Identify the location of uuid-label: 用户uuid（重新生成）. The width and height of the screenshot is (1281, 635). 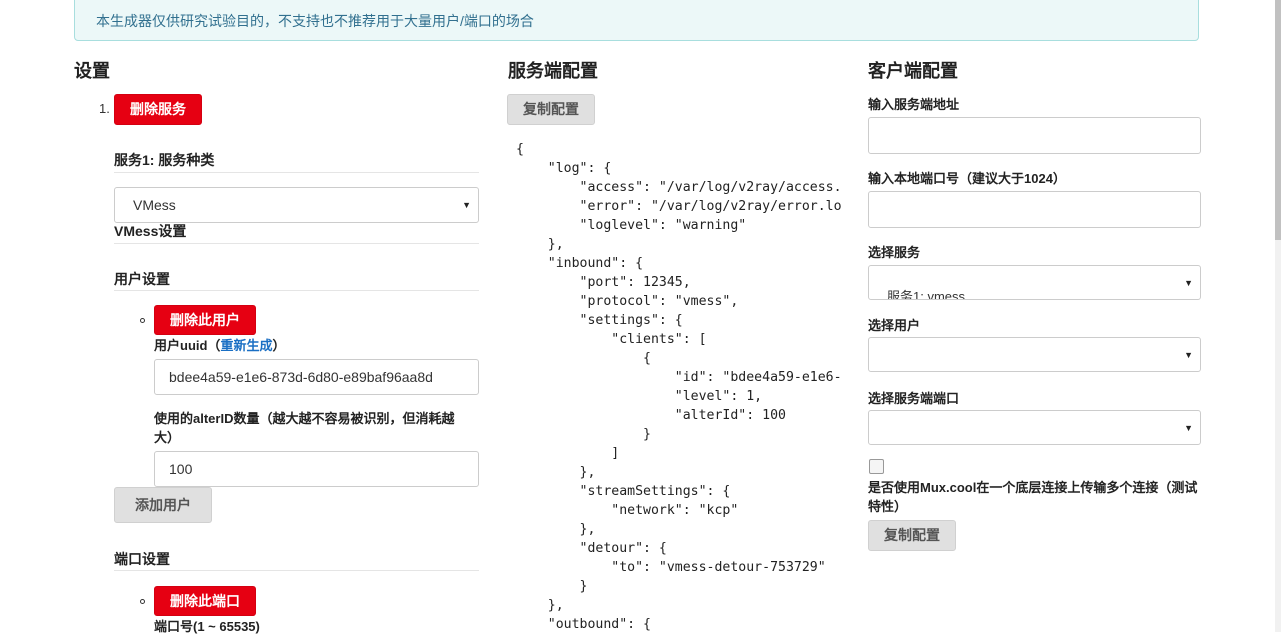
(219, 344).